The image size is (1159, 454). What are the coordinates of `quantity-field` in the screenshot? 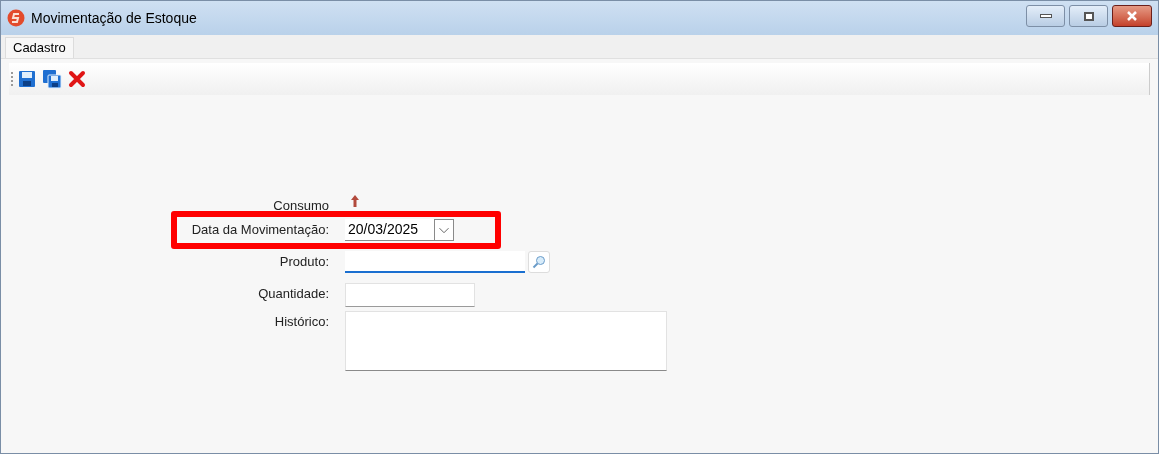 It's located at (410, 295).